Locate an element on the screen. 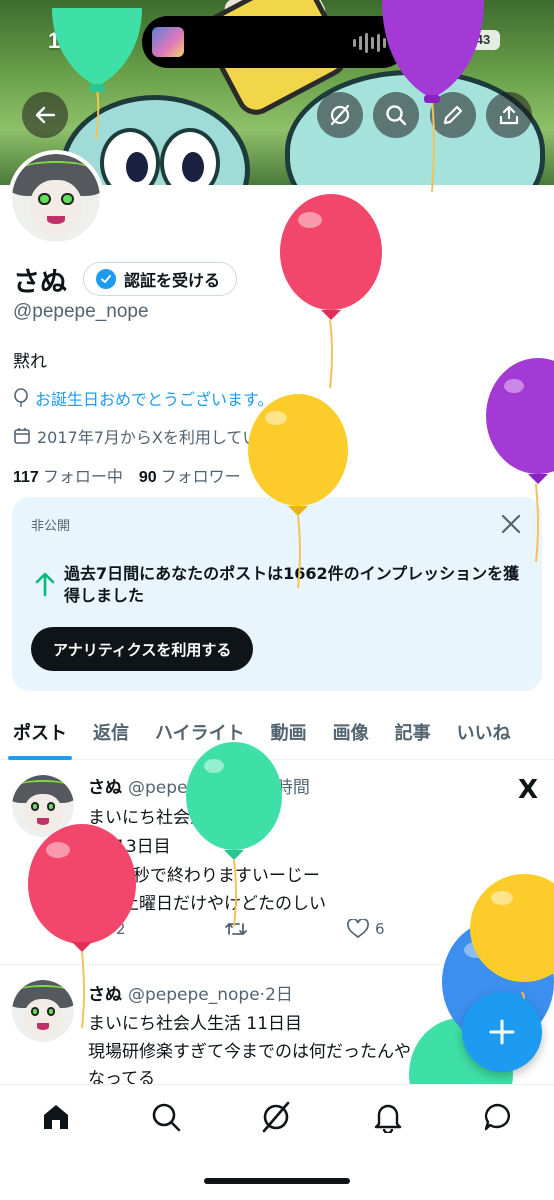  dynamic-island is located at coordinates (275, 42).